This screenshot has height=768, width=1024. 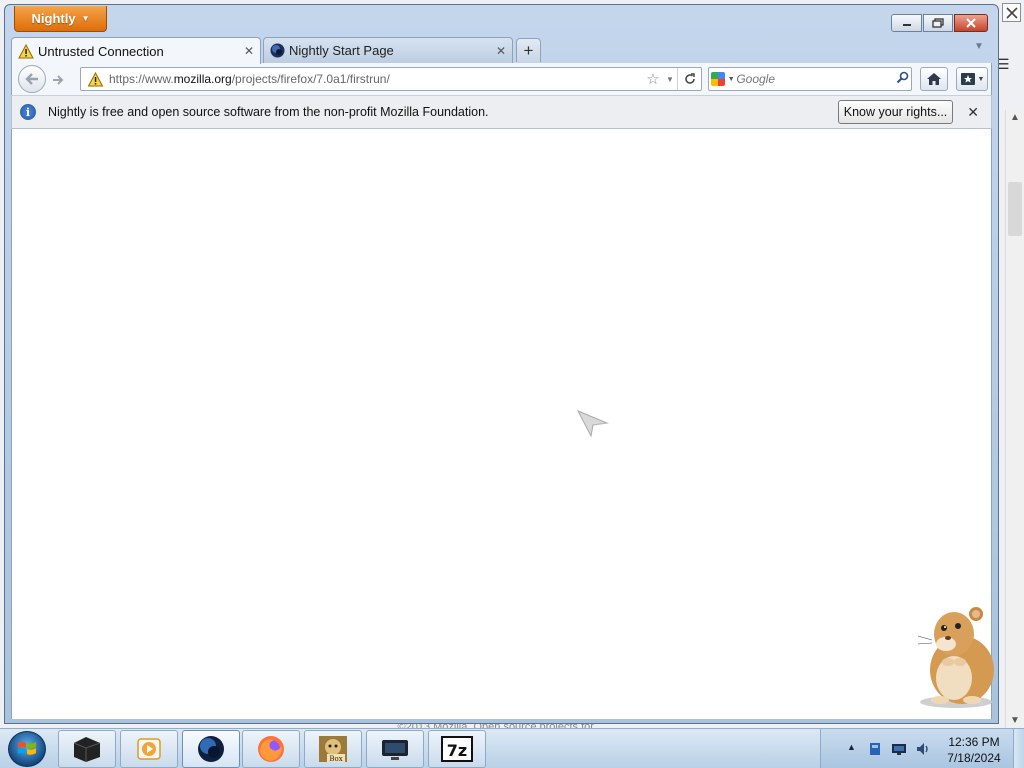 I want to click on back-arrow-icon, so click(x=31, y=79).